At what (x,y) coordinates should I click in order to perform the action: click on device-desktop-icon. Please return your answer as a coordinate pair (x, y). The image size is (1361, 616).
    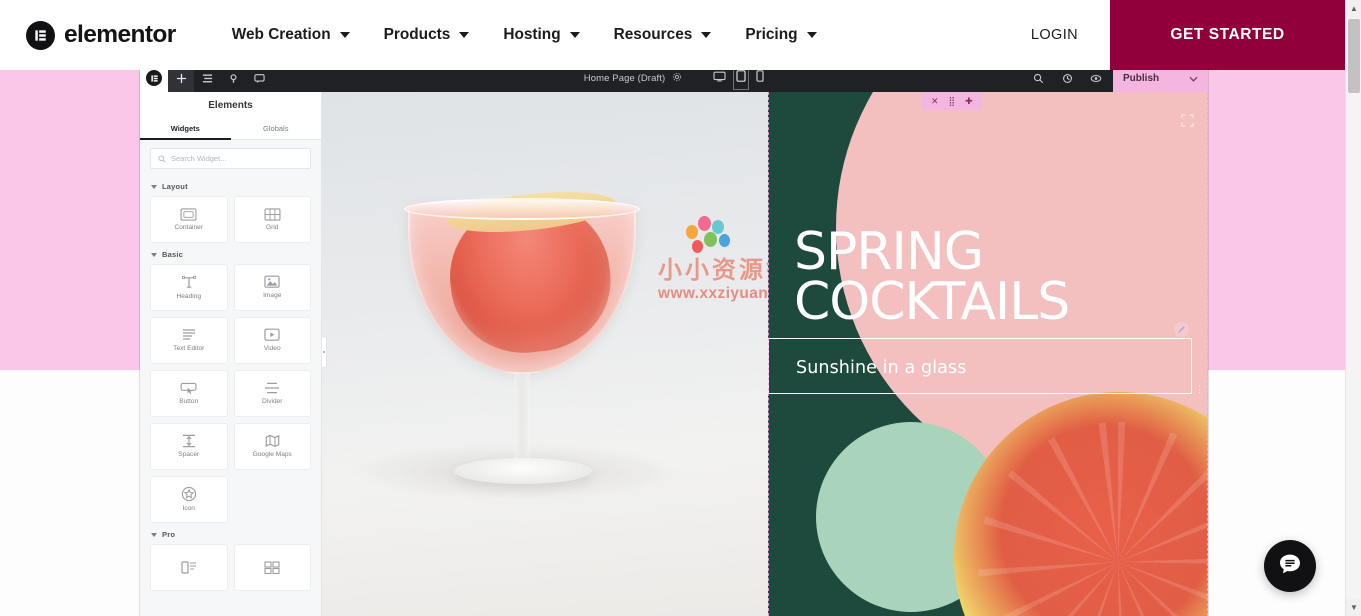
    Looking at the image, I should click on (719, 78).